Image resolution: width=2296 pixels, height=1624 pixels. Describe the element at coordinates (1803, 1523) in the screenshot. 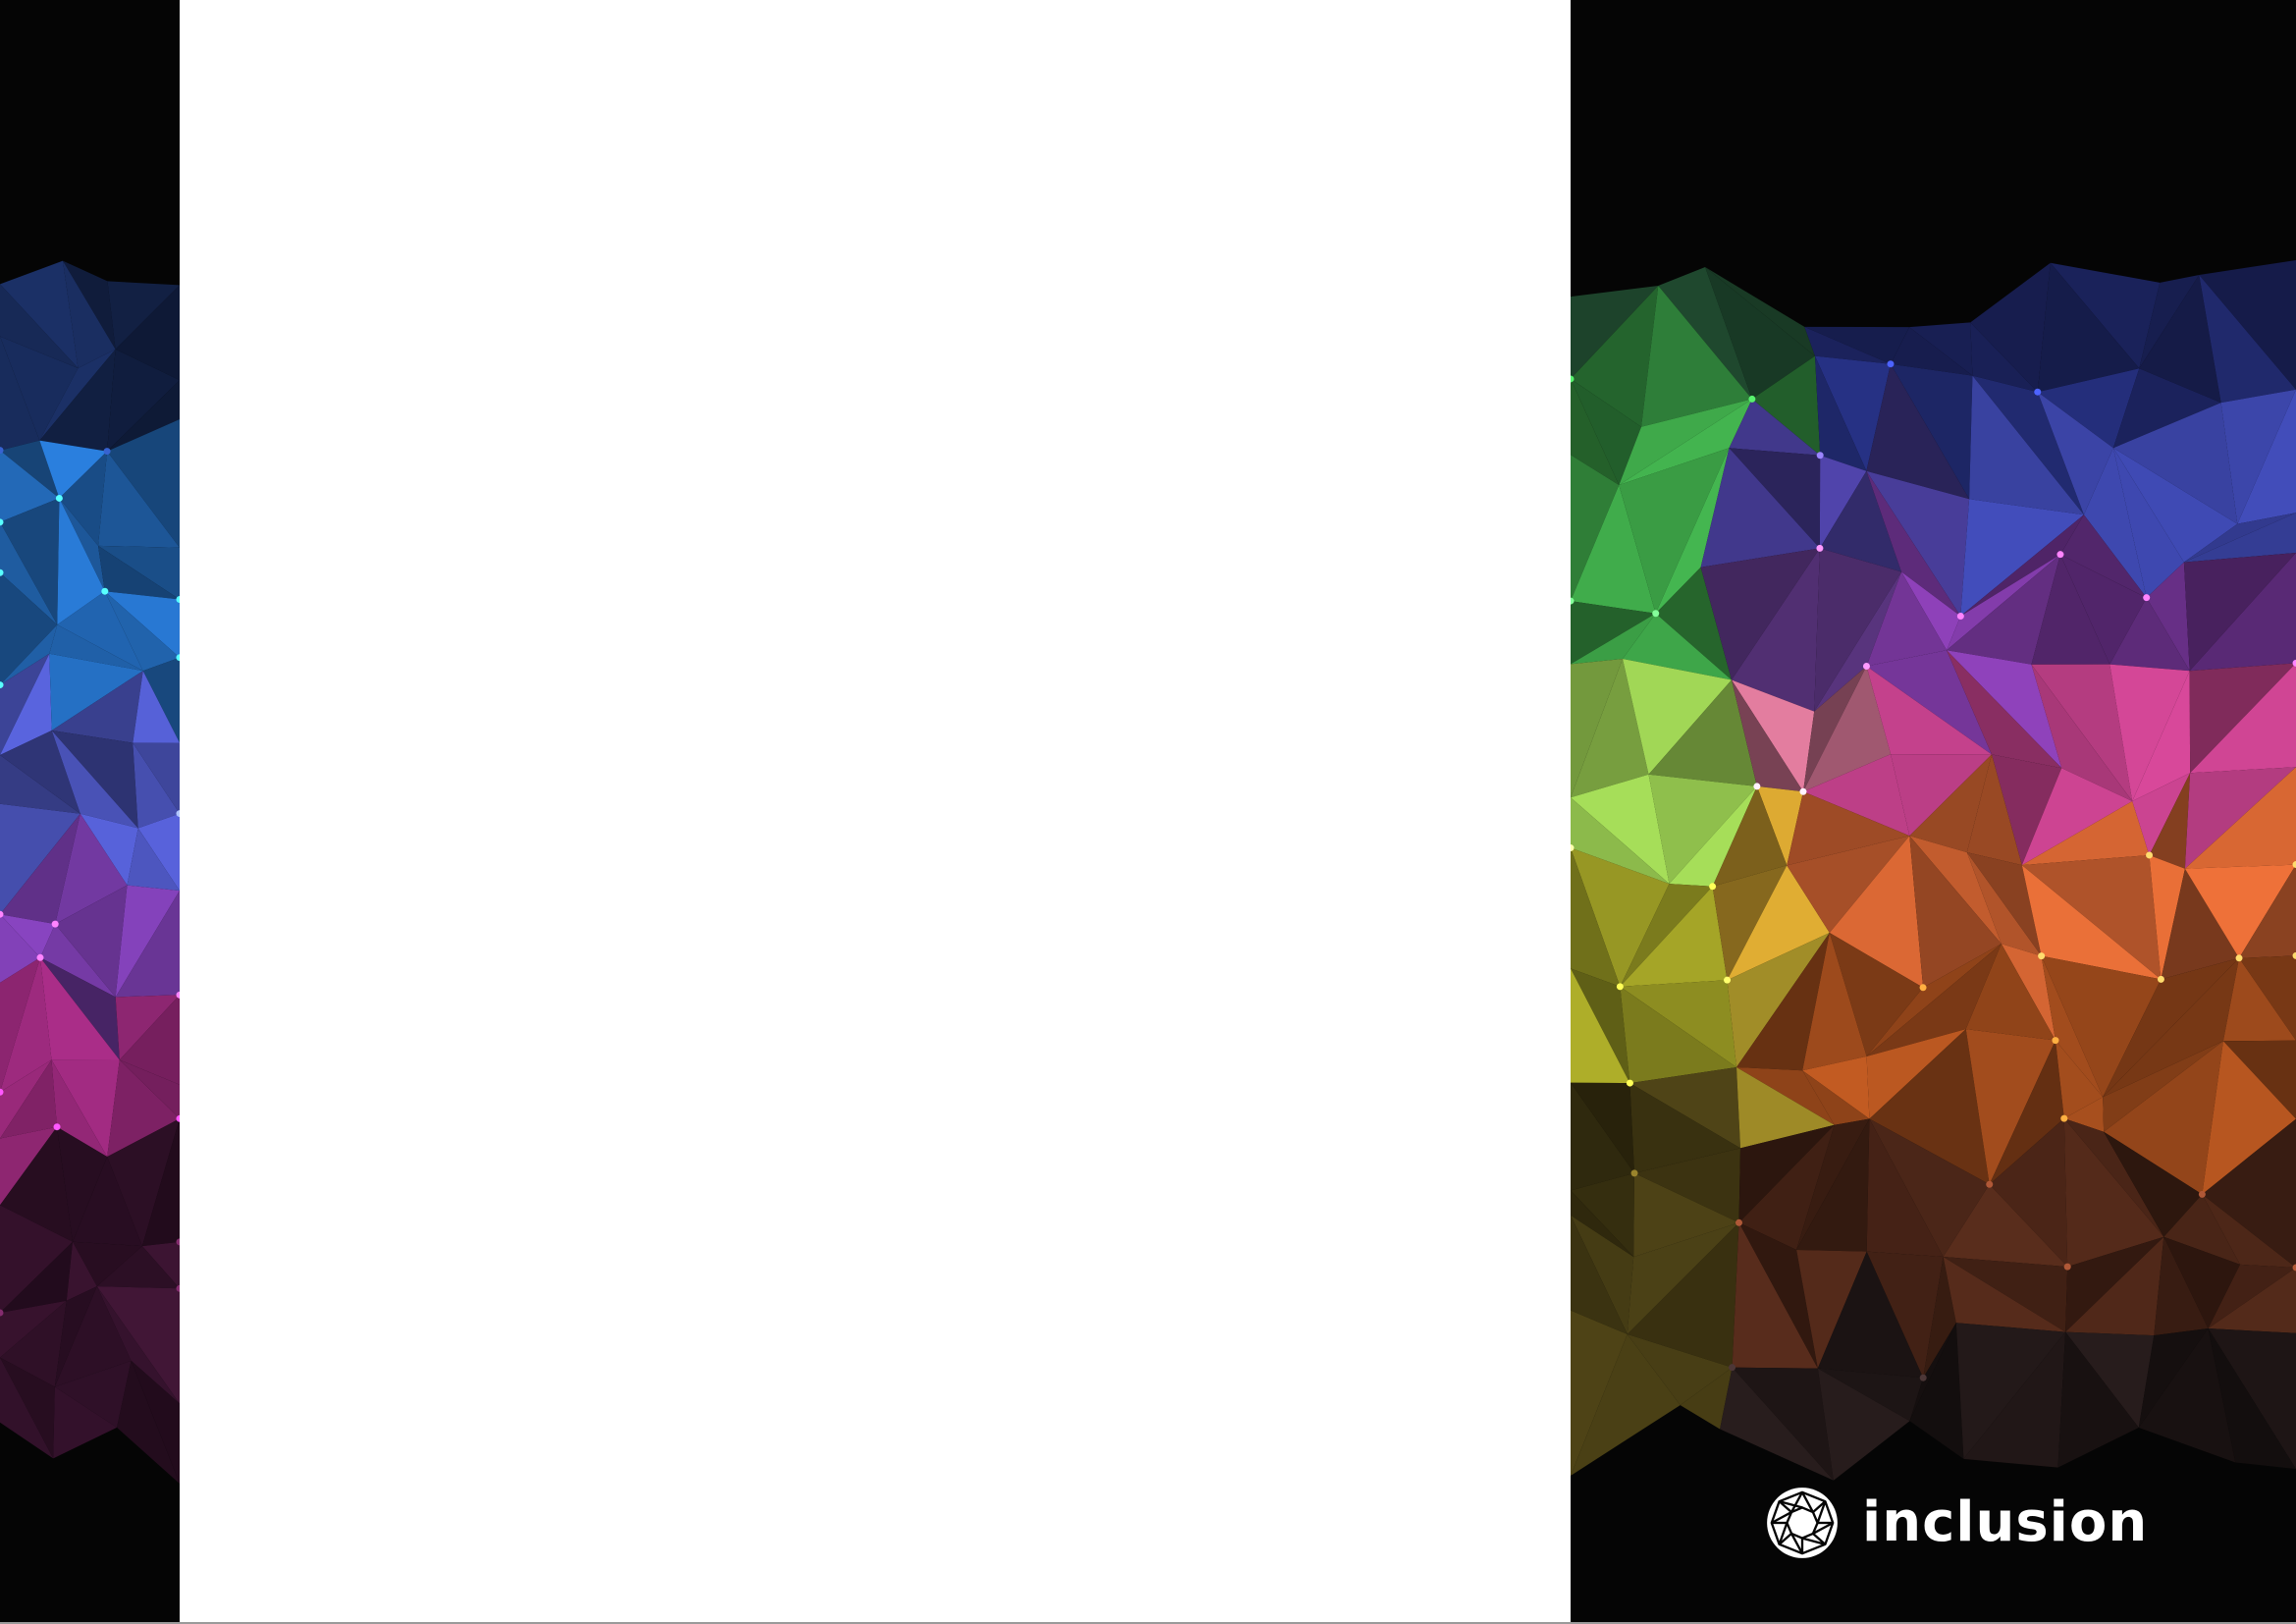

I see `diamond-facet-icon` at that location.